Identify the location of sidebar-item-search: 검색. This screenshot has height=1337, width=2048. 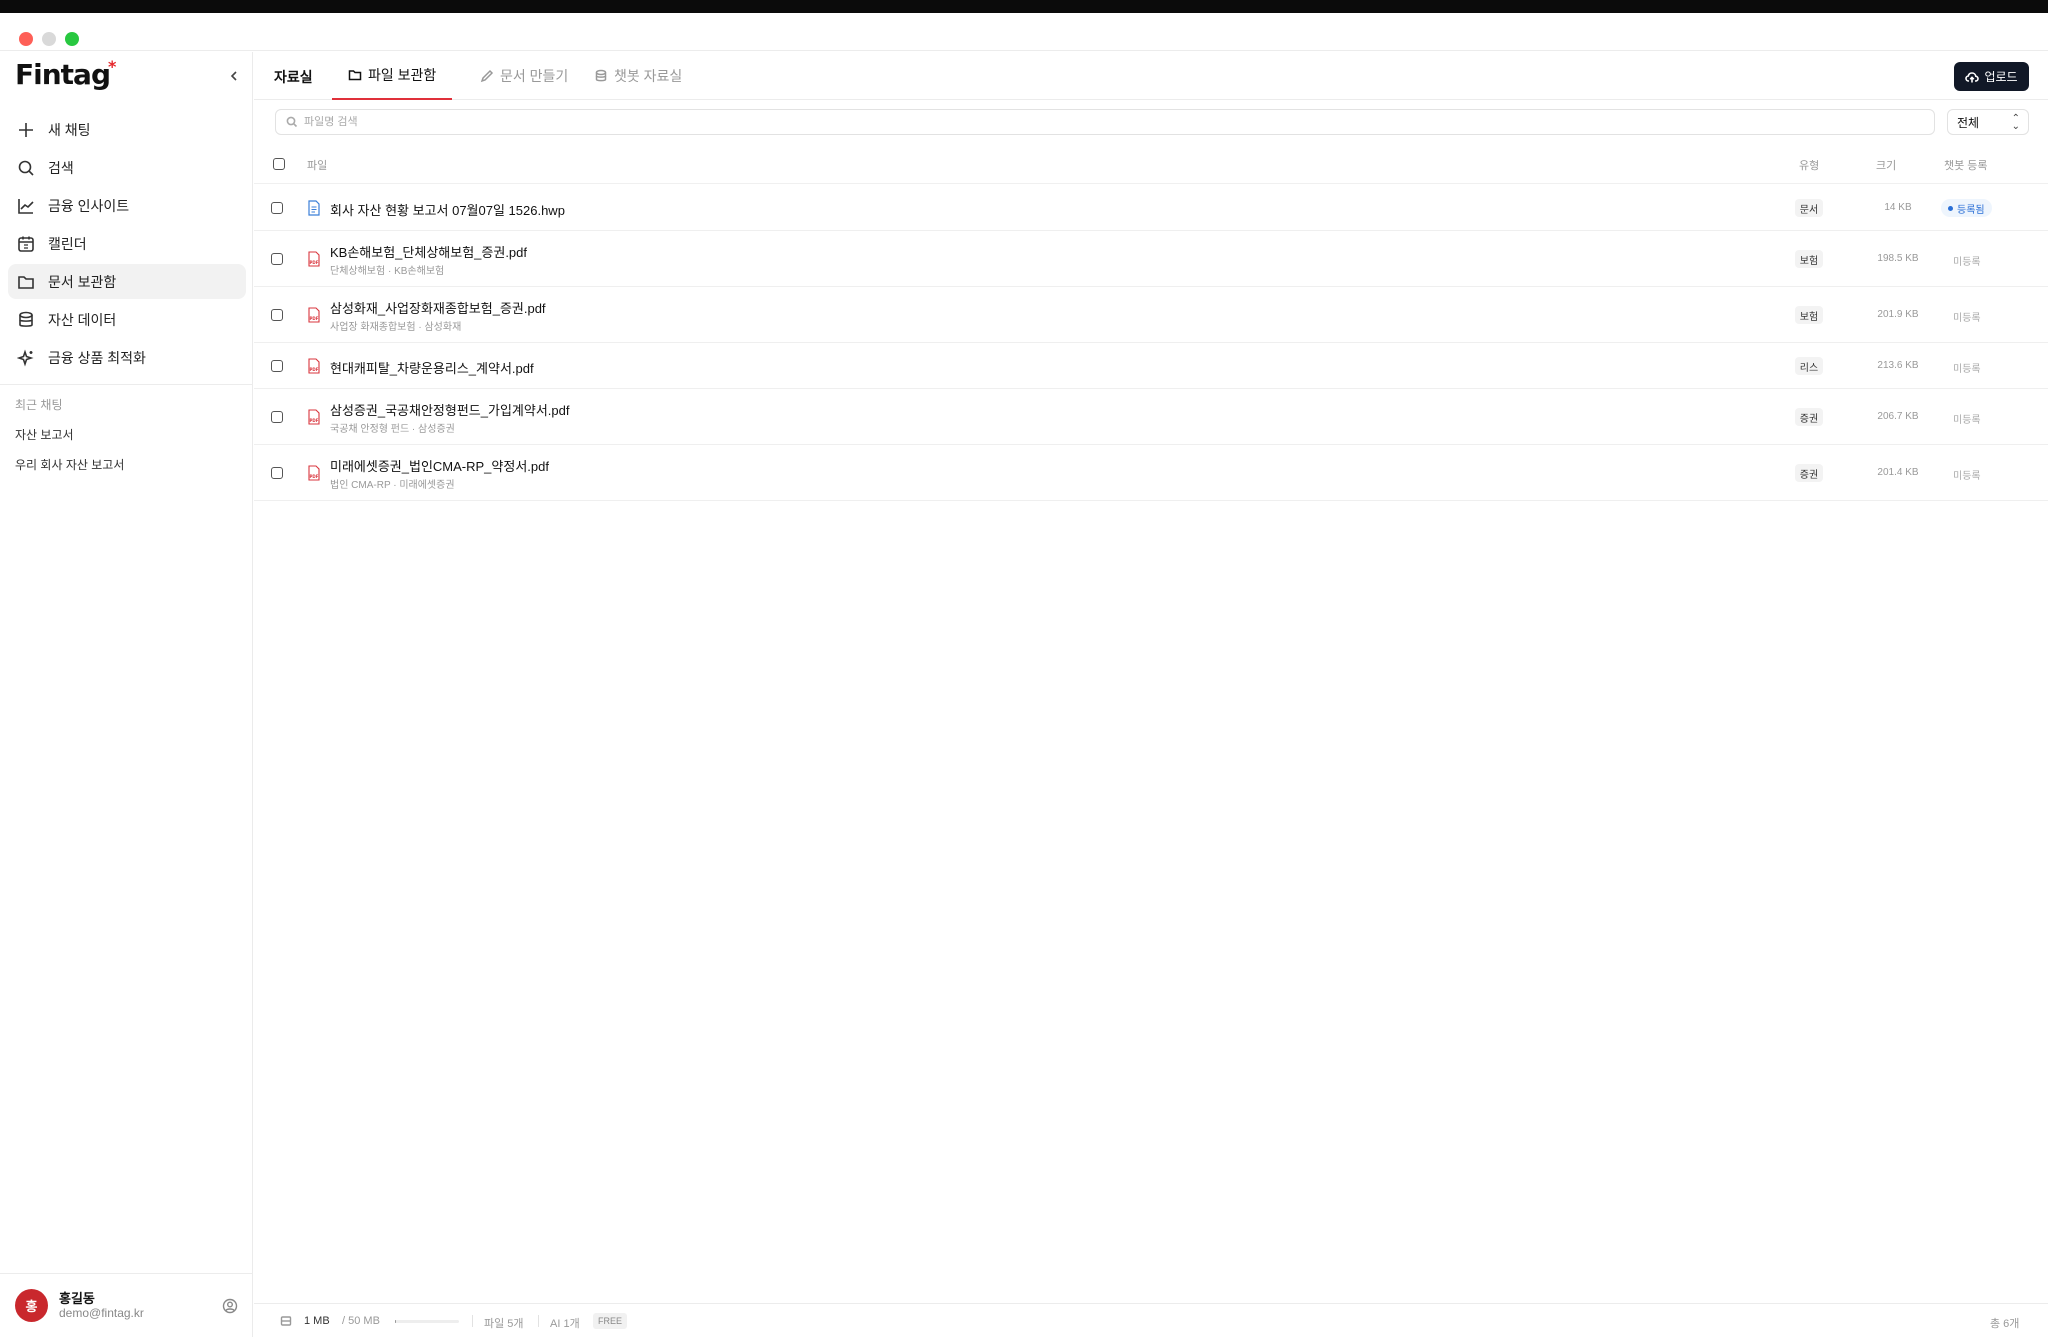
(127, 167).